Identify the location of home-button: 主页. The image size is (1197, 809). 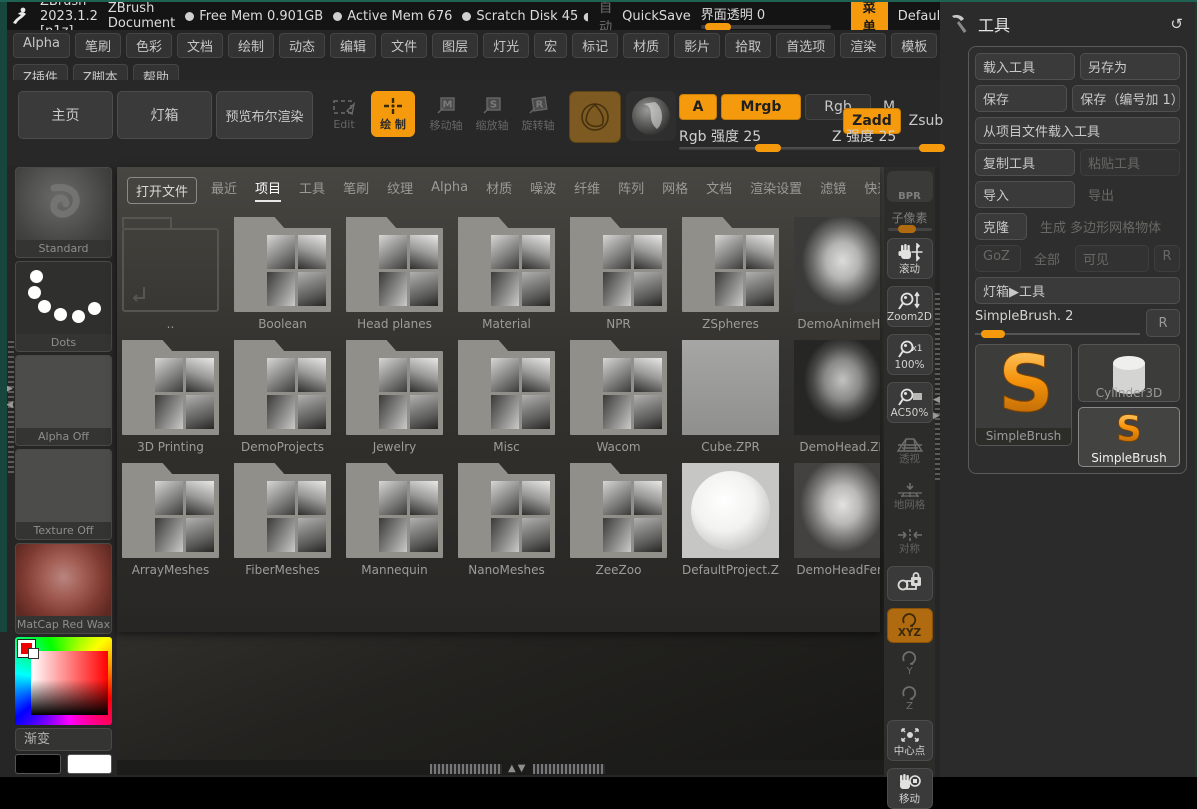
(65, 115).